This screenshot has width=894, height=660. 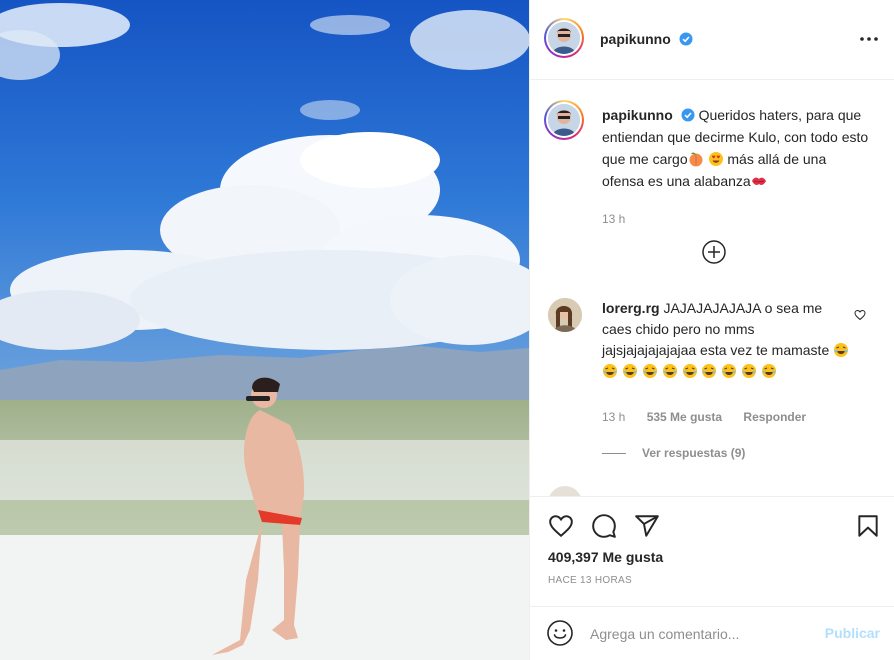 What do you see at coordinates (694, 453) in the screenshot?
I see `view-replies-label: Ver respuestas (9)` at bounding box center [694, 453].